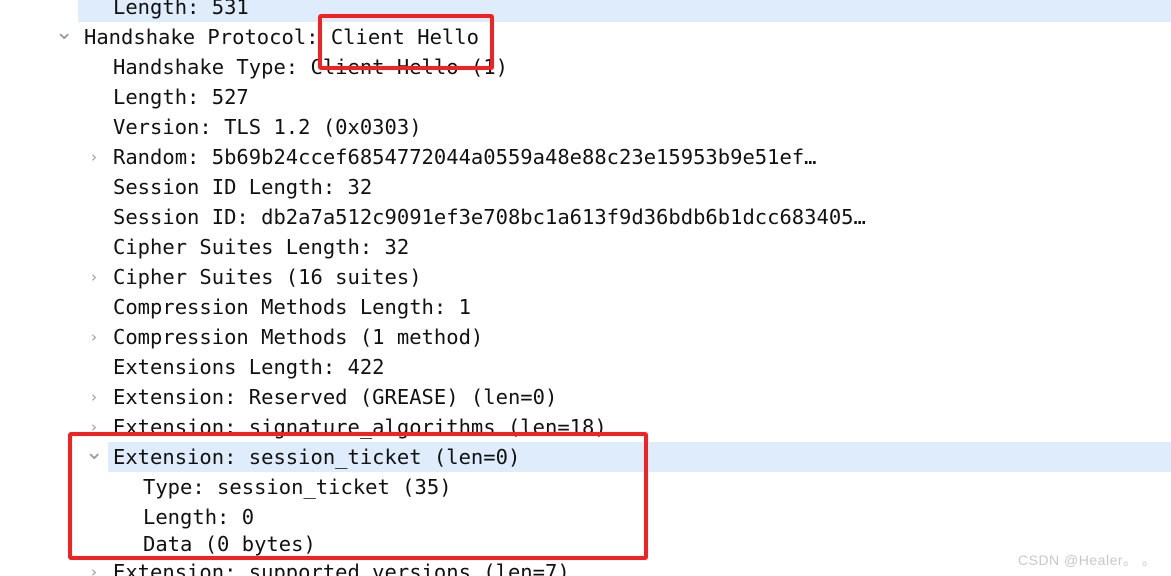  Describe the element at coordinates (585, 97) in the screenshot. I see `tree-row-length-527: Length: 527` at that location.